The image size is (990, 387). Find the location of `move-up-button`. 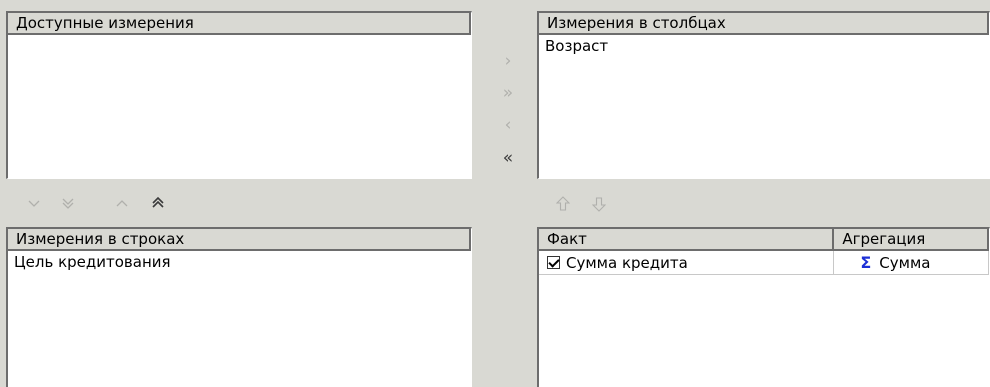

move-up-button is located at coordinates (122, 203).